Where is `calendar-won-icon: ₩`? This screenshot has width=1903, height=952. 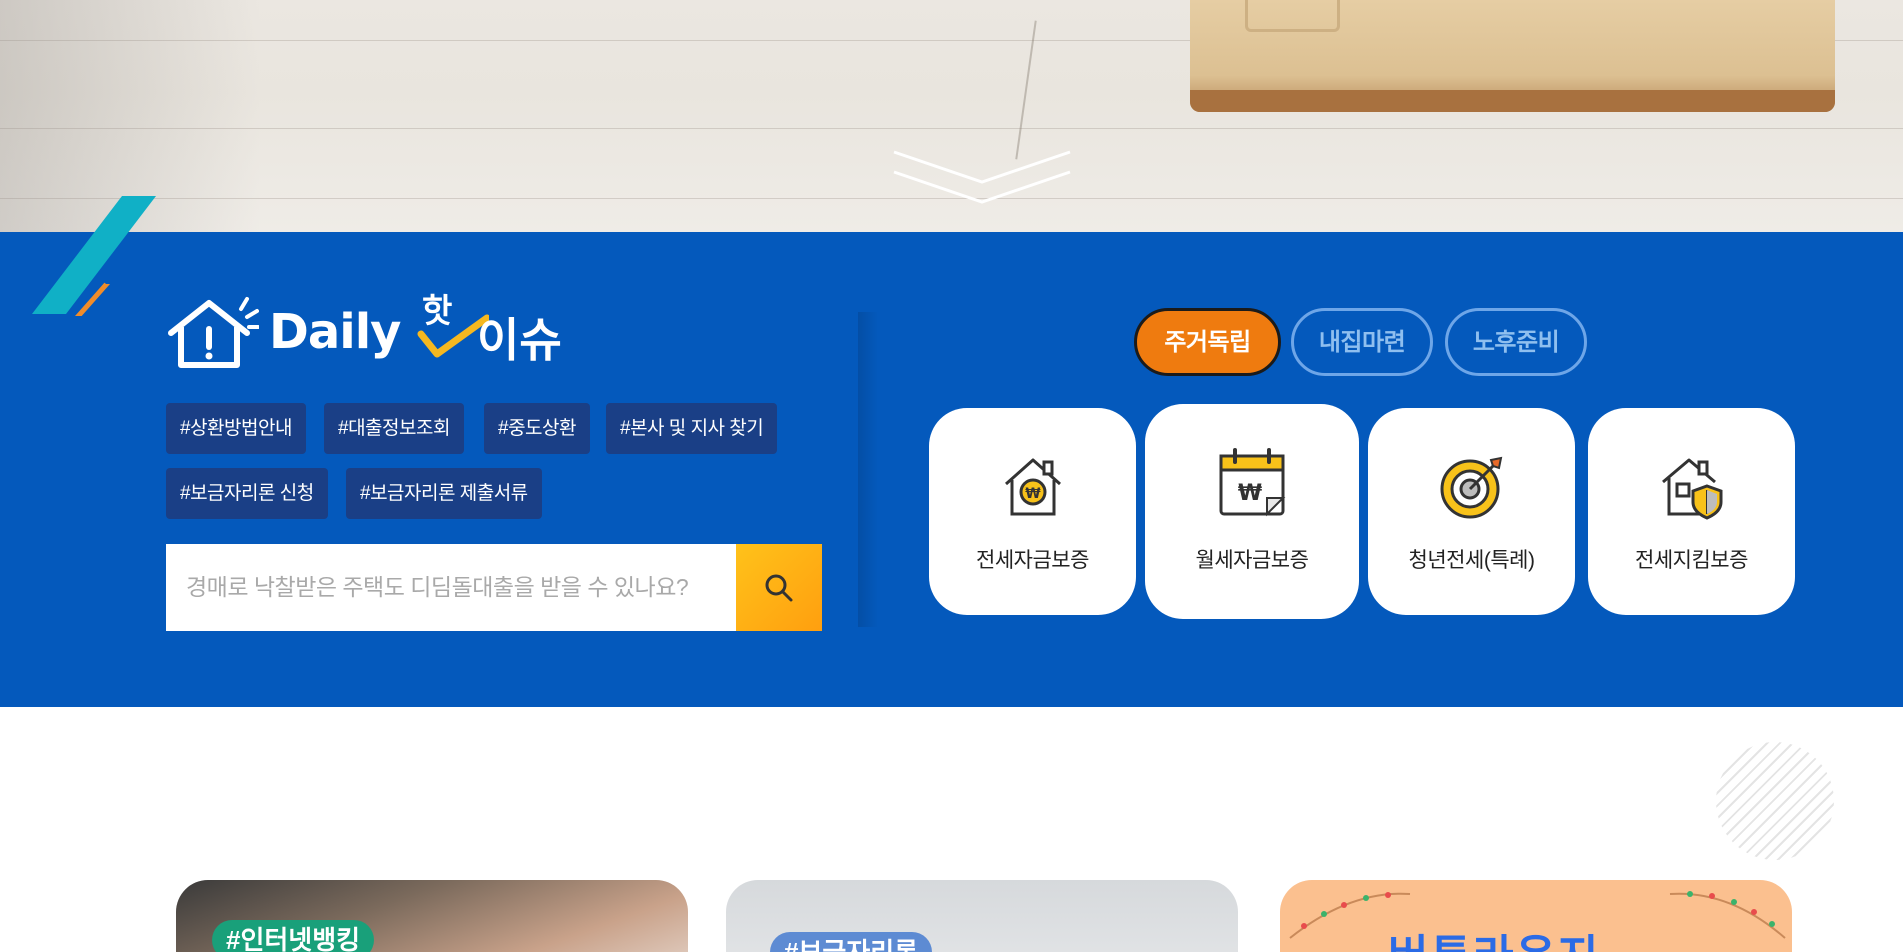
calendar-won-icon: ₩ is located at coordinates (1252, 482).